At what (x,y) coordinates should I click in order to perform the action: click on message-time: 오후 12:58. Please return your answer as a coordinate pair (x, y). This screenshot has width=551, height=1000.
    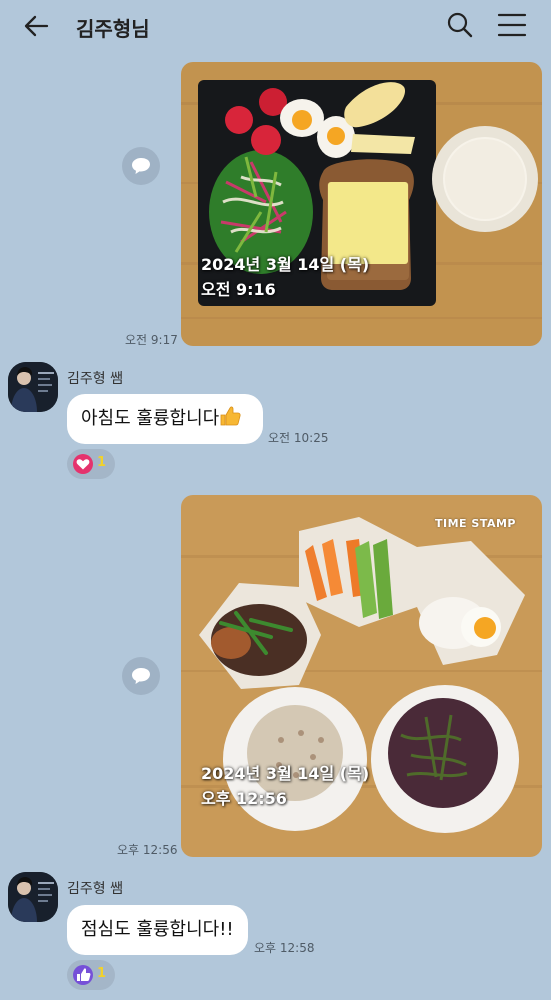
    Looking at the image, I should click on (284, 948).